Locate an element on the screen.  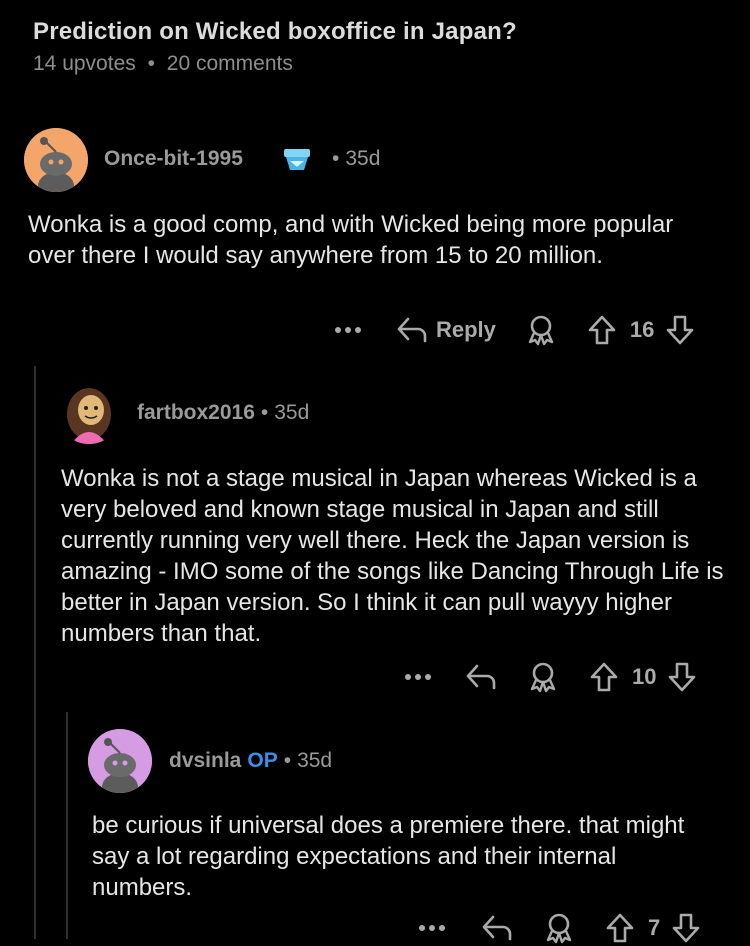
author-name: Once-bit-1995 is located at coordinates (173, 158).